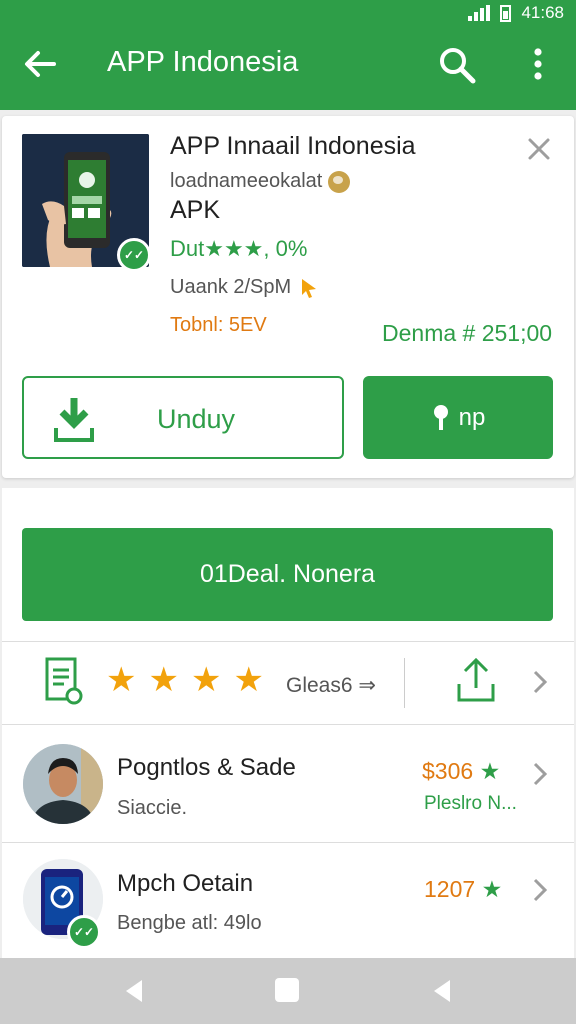 This screenshot has width=576, height=1024. Describe the element at coordinates (185, 884) in the screenshot. I see `list-item-title: Mpch Oetain` at that location.